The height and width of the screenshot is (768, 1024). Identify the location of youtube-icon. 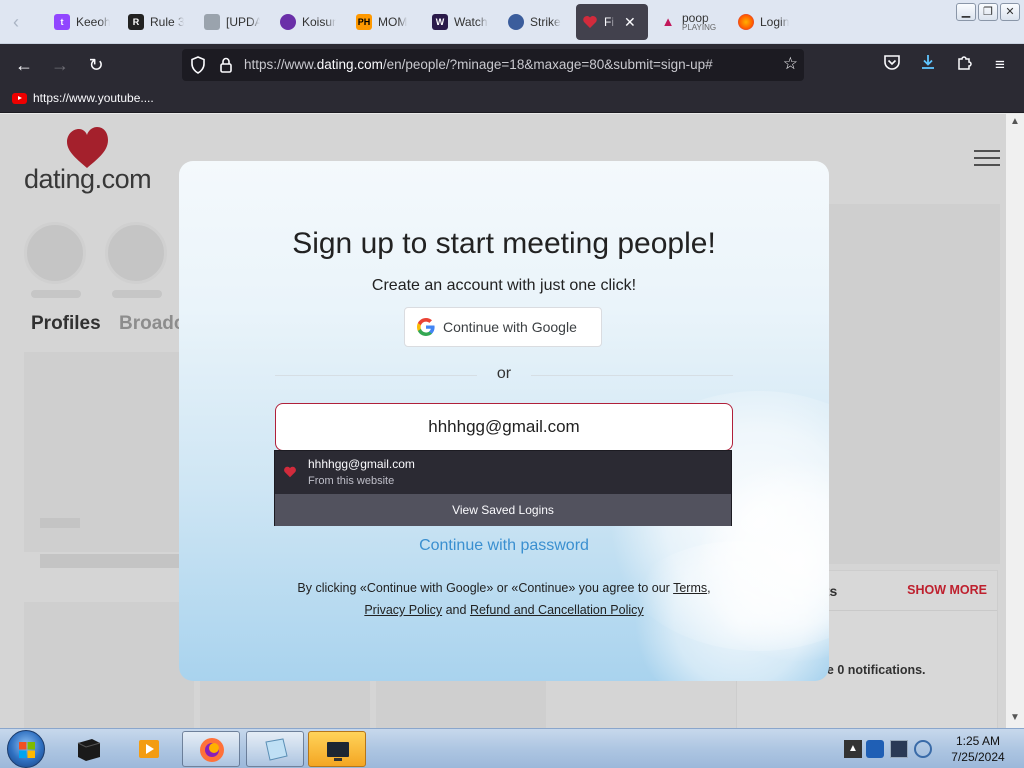
(19, 98).